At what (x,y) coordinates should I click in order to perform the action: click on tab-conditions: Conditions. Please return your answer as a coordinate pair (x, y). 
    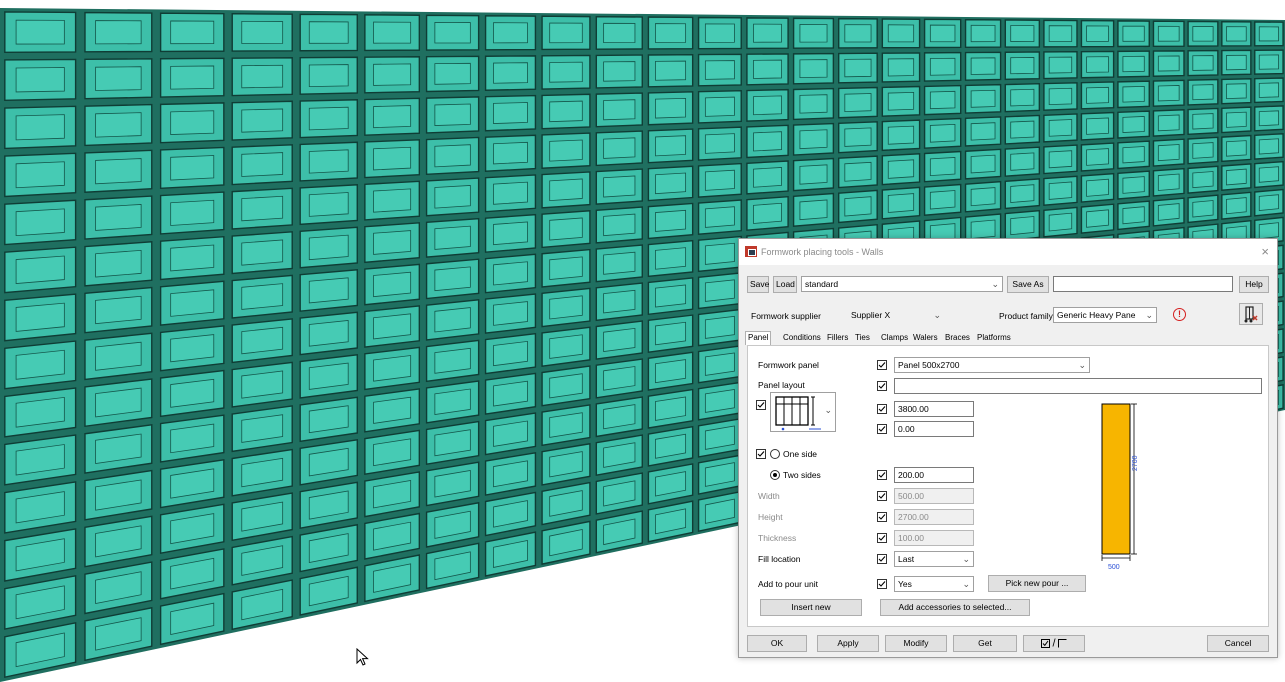
    Looking at the image, I should click on (802, 338).